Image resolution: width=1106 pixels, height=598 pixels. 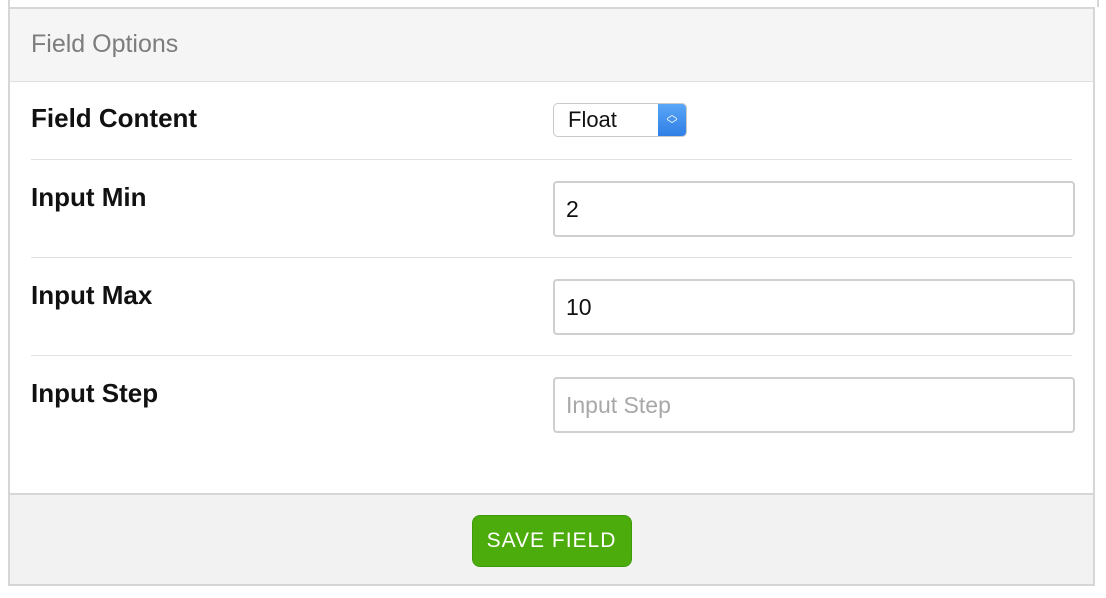 What do you see at coordinates (814, 307) in the screenshot?
I see `input-max-field` at bounding box center [814, 307].